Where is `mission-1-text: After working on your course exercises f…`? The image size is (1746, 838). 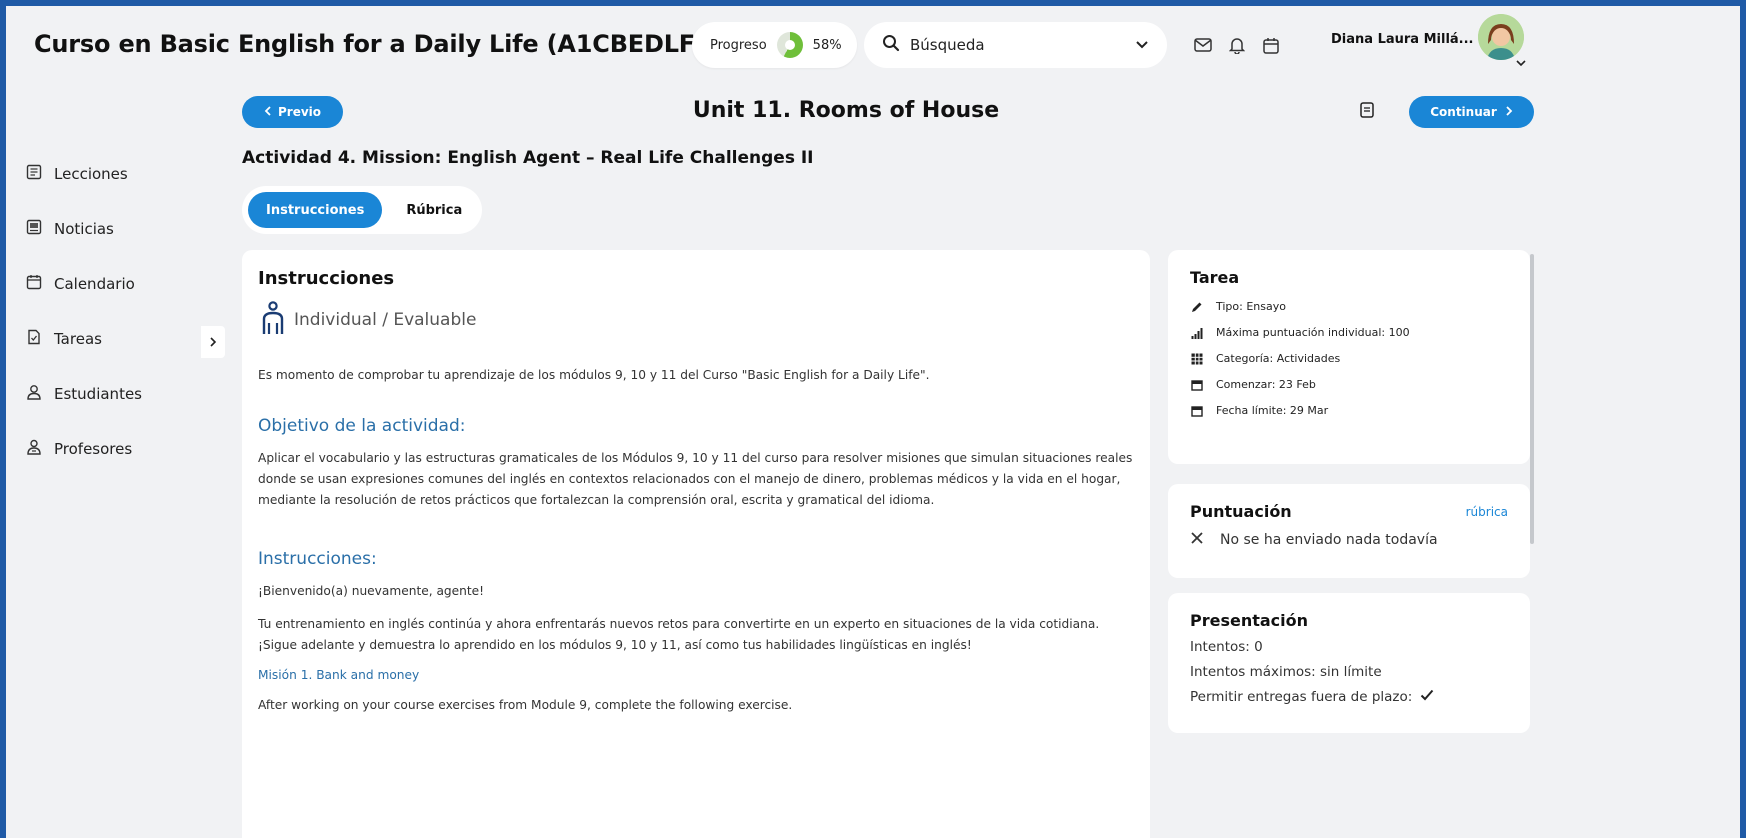 mission-1-text: After working on your course exercises f… is located at coordinates (525, 705).